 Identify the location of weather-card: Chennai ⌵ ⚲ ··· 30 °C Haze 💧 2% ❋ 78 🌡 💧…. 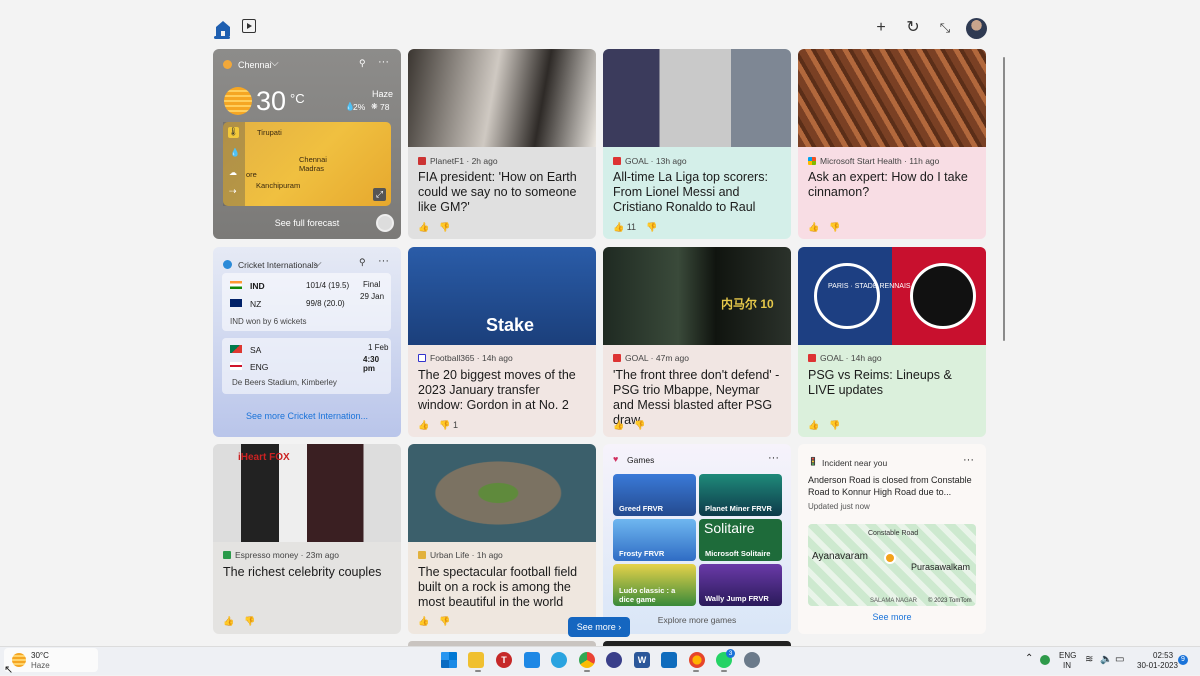
(307, 144).